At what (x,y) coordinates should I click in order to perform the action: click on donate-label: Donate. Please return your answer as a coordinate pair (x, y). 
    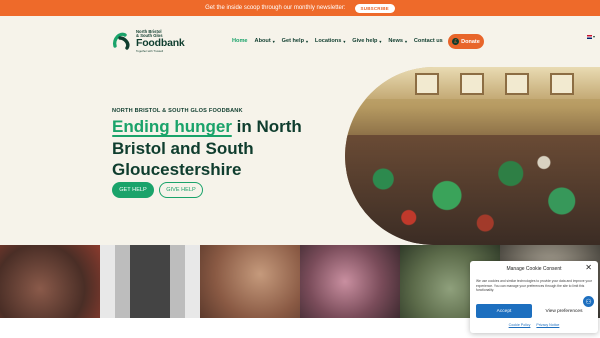
    Looking at the image, I should click on (470, 41).